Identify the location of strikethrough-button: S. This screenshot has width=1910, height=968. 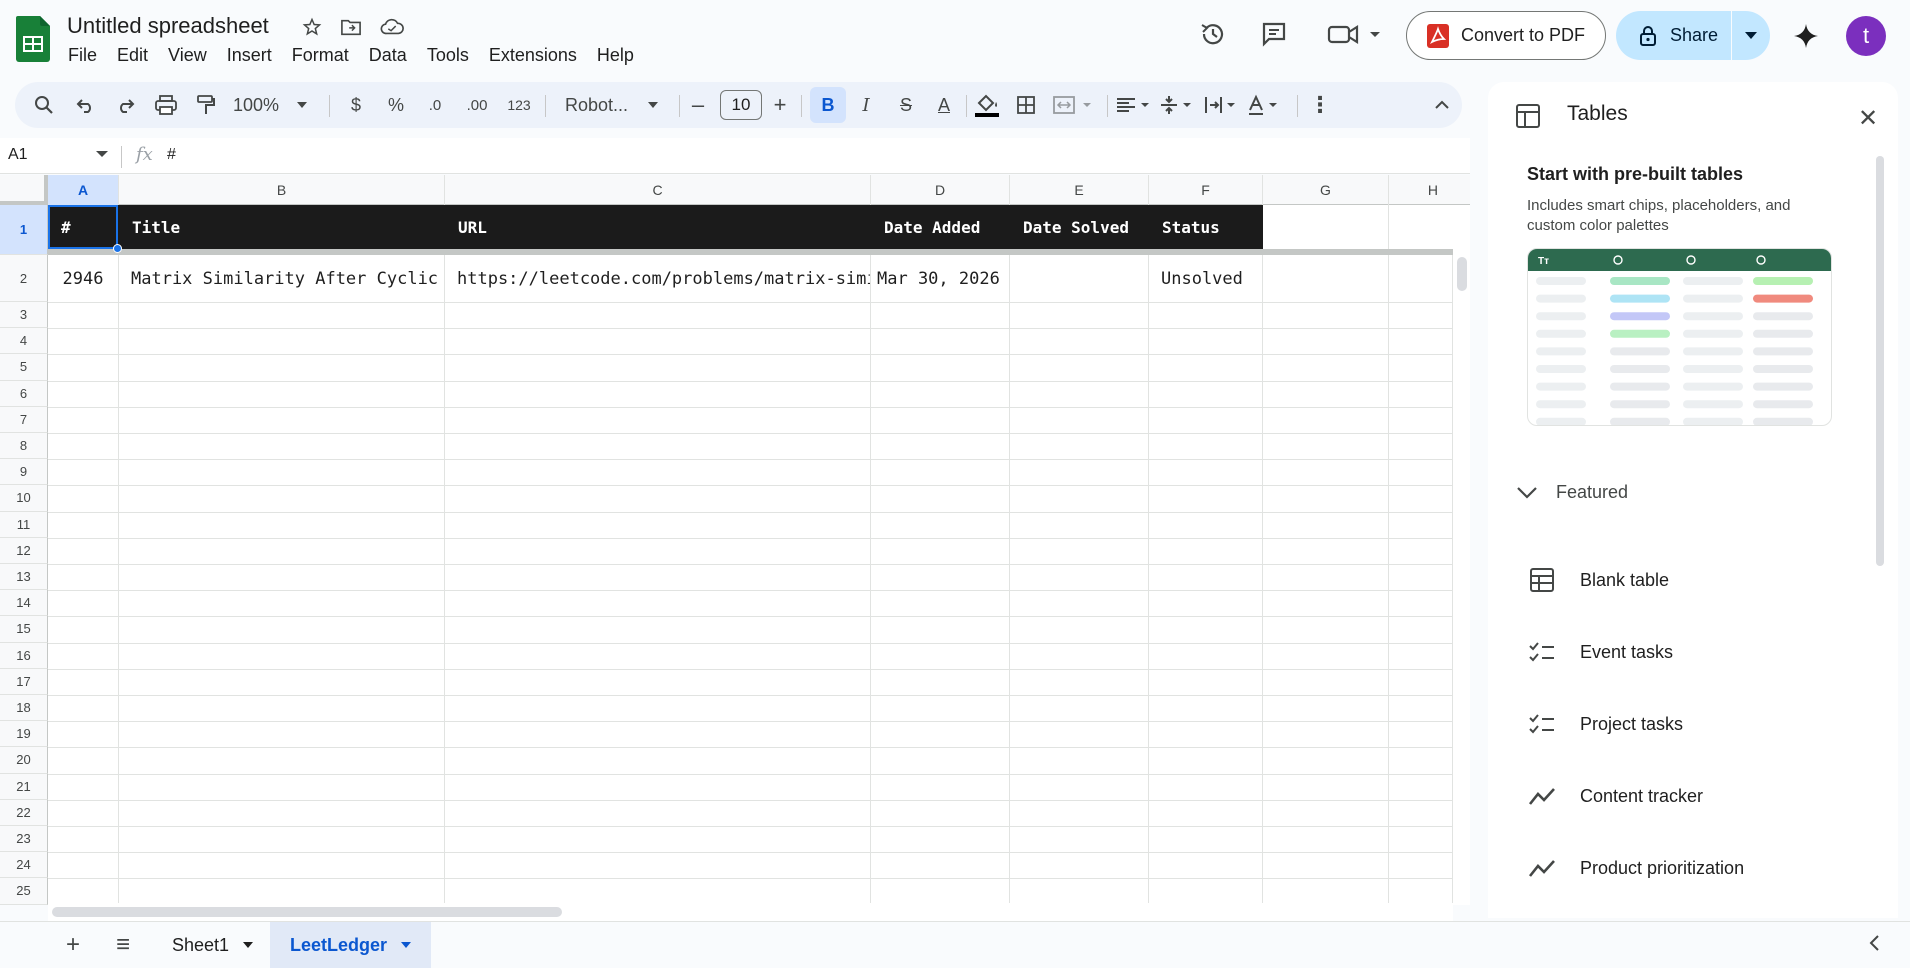
(906, 105).